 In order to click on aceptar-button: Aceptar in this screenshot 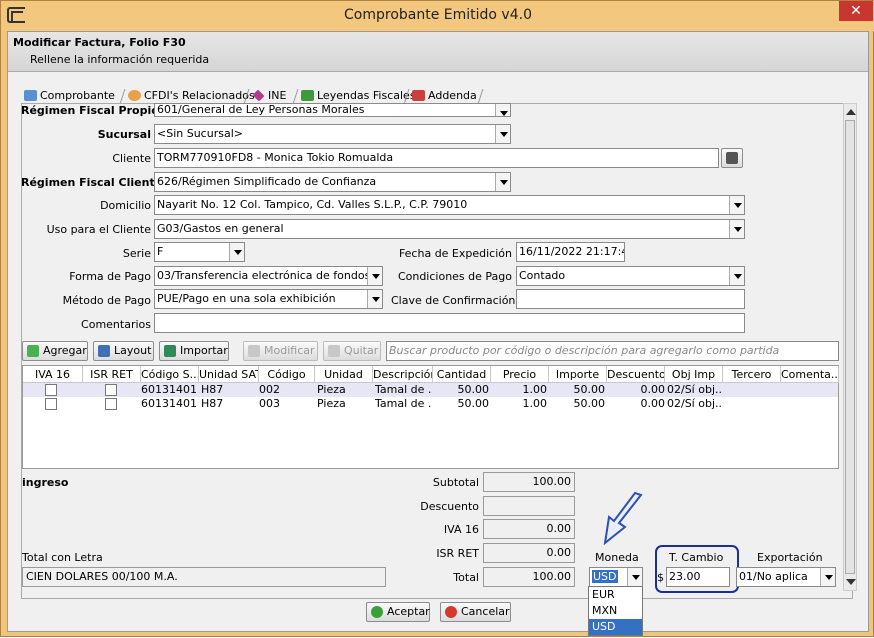, I will do `click(398, 612)`.